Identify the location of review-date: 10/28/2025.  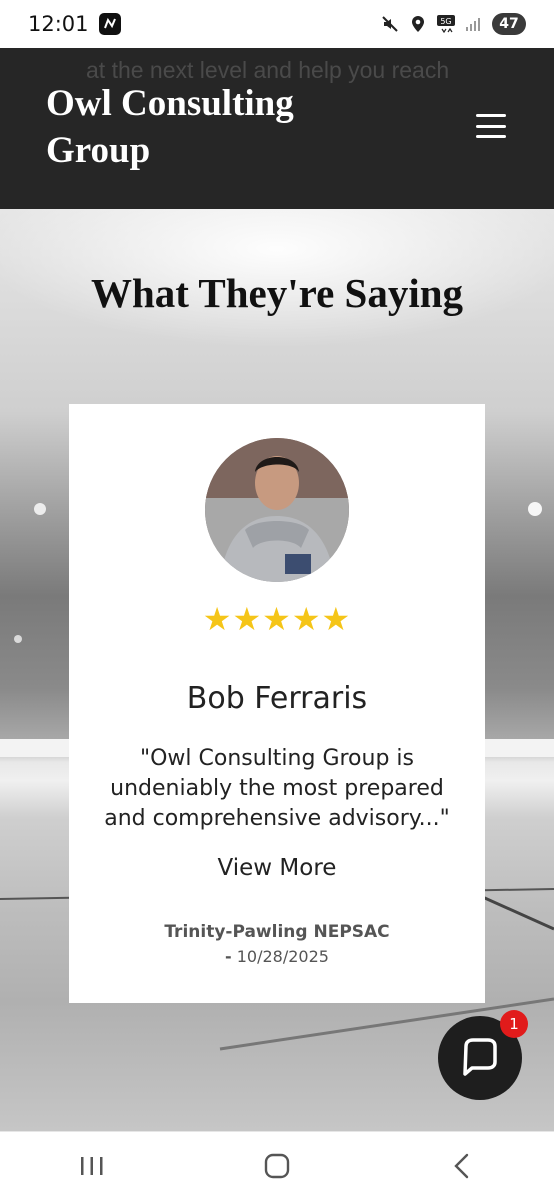
(282, 956).